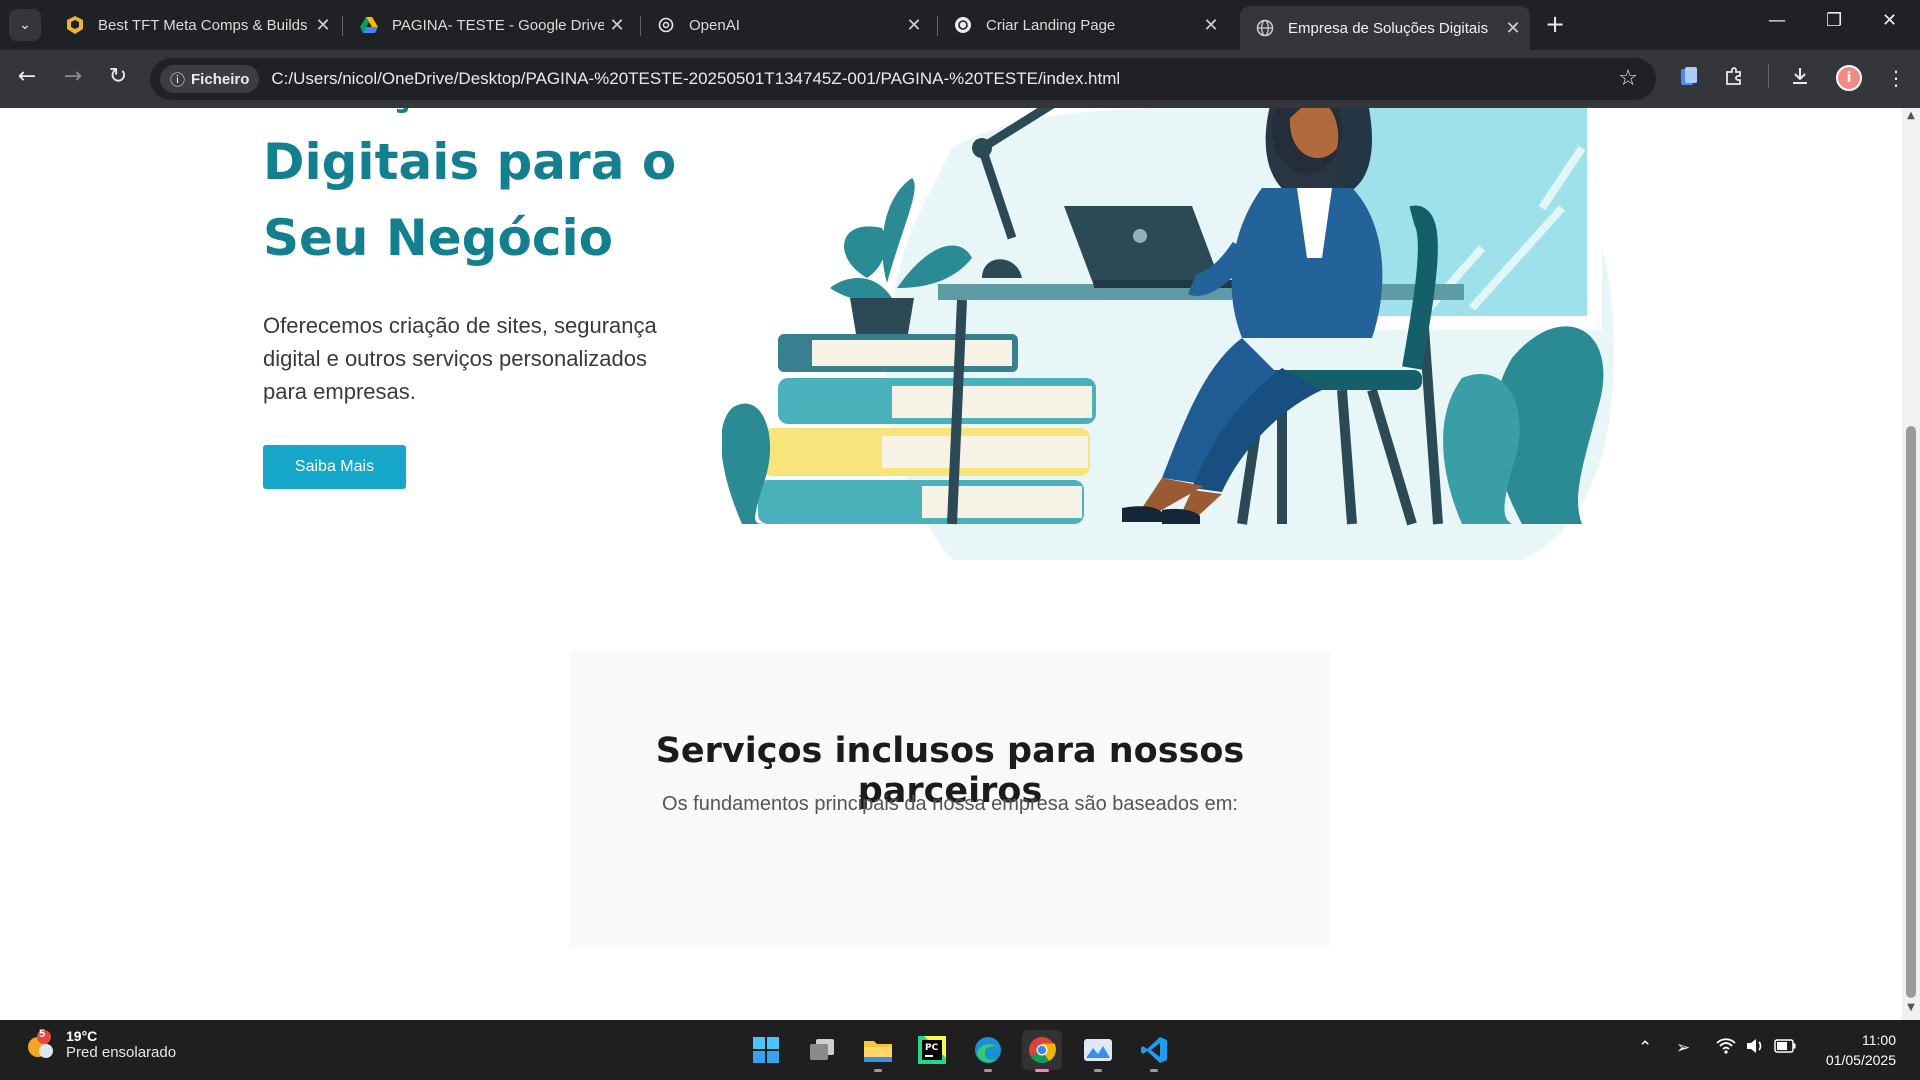 This screenshot has width=1920, height=1080. Describe the element at coordinates (220, 79) in the screenshot. I see `site-info-label: Ficheiro` at that location.